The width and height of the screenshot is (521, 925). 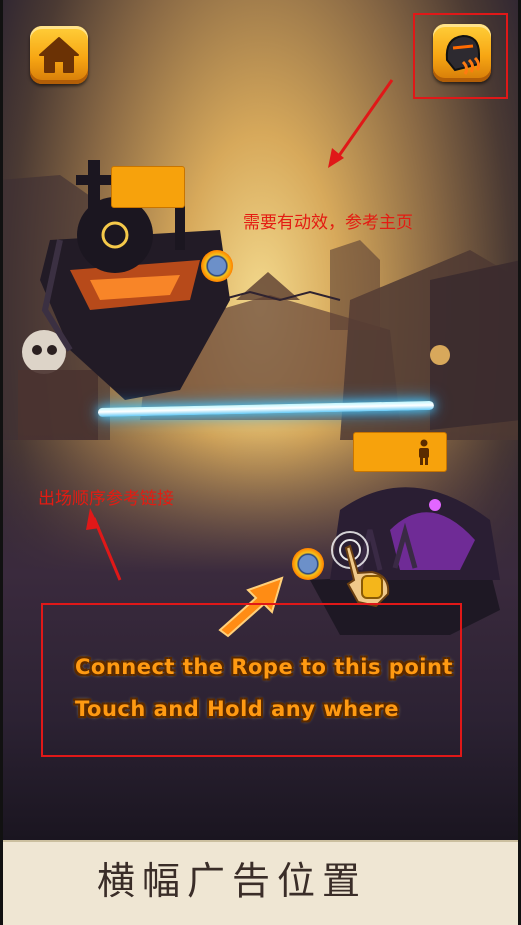 What do you see at coordinates (424, 452) in the screenshot?
I see `person-icon` at bounding box center [424, 452].